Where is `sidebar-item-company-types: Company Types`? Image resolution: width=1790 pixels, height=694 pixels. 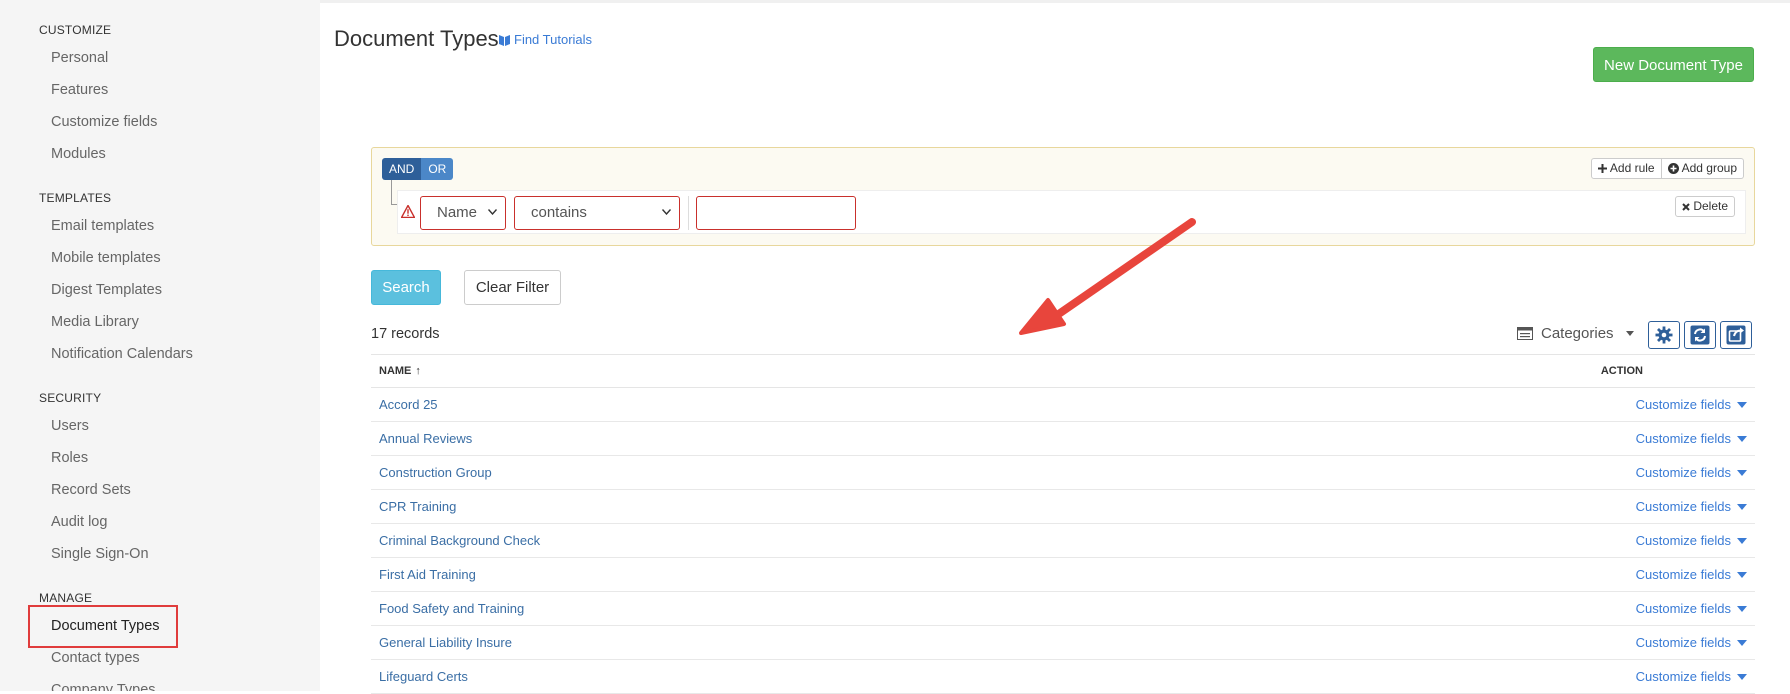 sidebar-item-company-types: Company Types is located at coordinates (103, 686).